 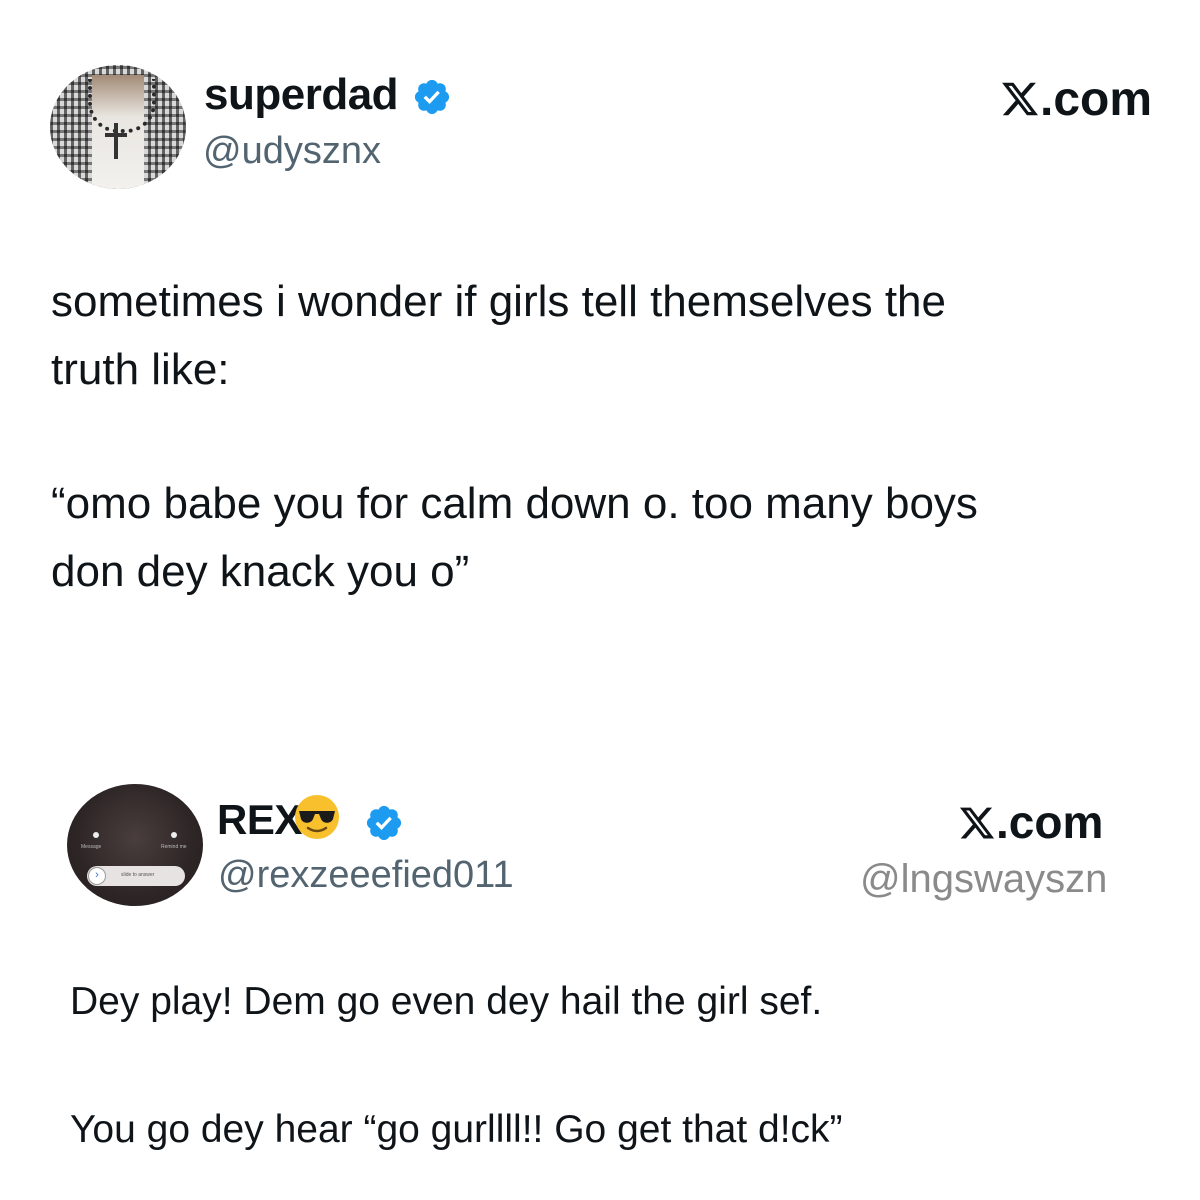 I want to click on display-name: superdad, so click(x=301, y=95).